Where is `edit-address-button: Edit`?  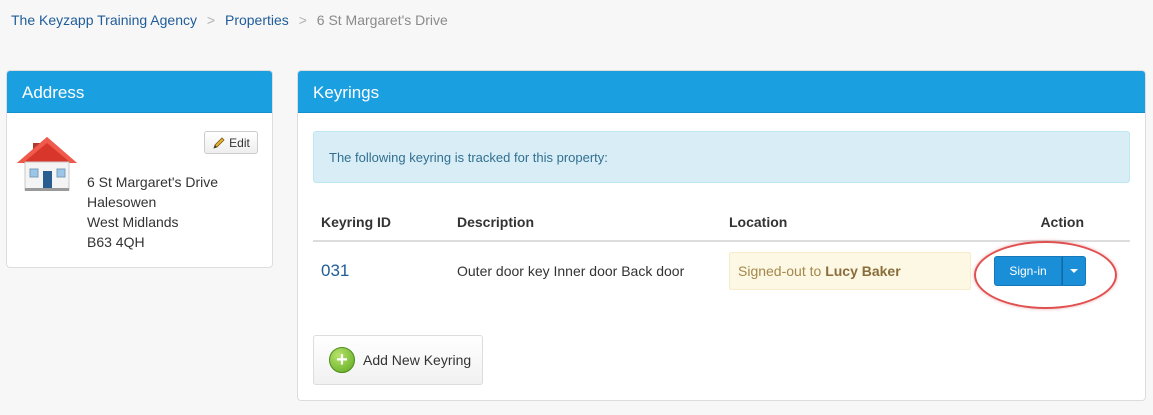 edit-address-button: Edit is located at coordinates (231, 142).